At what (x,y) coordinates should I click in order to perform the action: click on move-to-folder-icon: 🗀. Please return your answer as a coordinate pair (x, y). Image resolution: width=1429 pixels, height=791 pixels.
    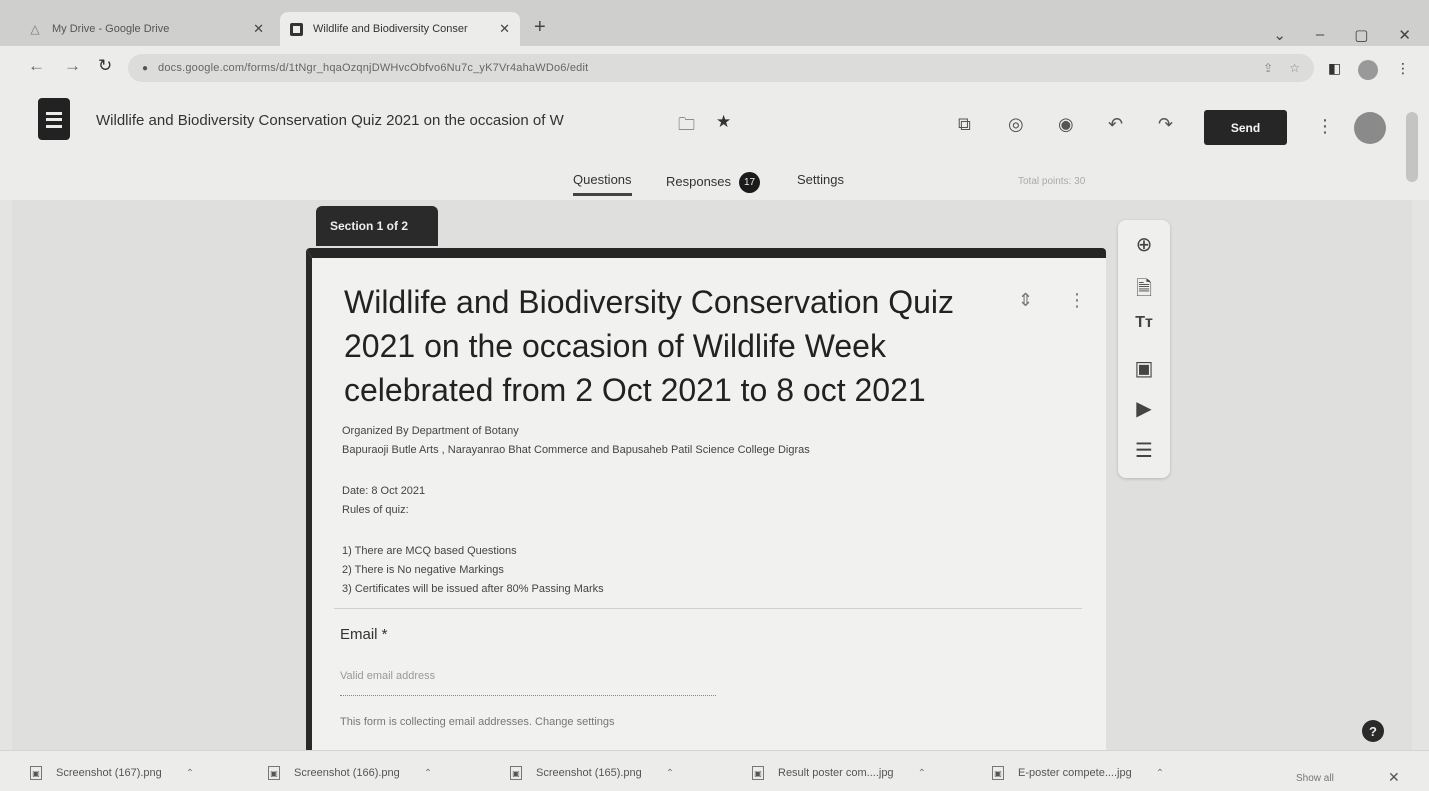
    Looking at the image, I should click on (686, 126).